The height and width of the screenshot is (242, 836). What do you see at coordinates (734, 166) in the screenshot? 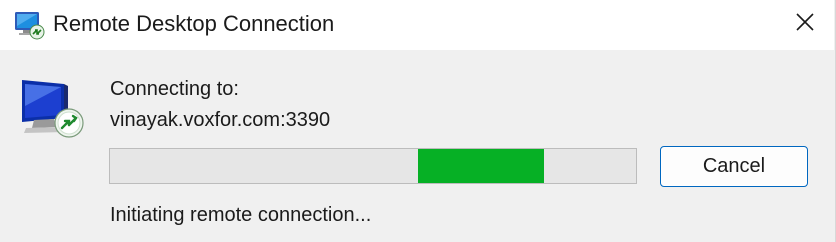
I see `cancel-button: Cancel` at bounding box center [734, 166].